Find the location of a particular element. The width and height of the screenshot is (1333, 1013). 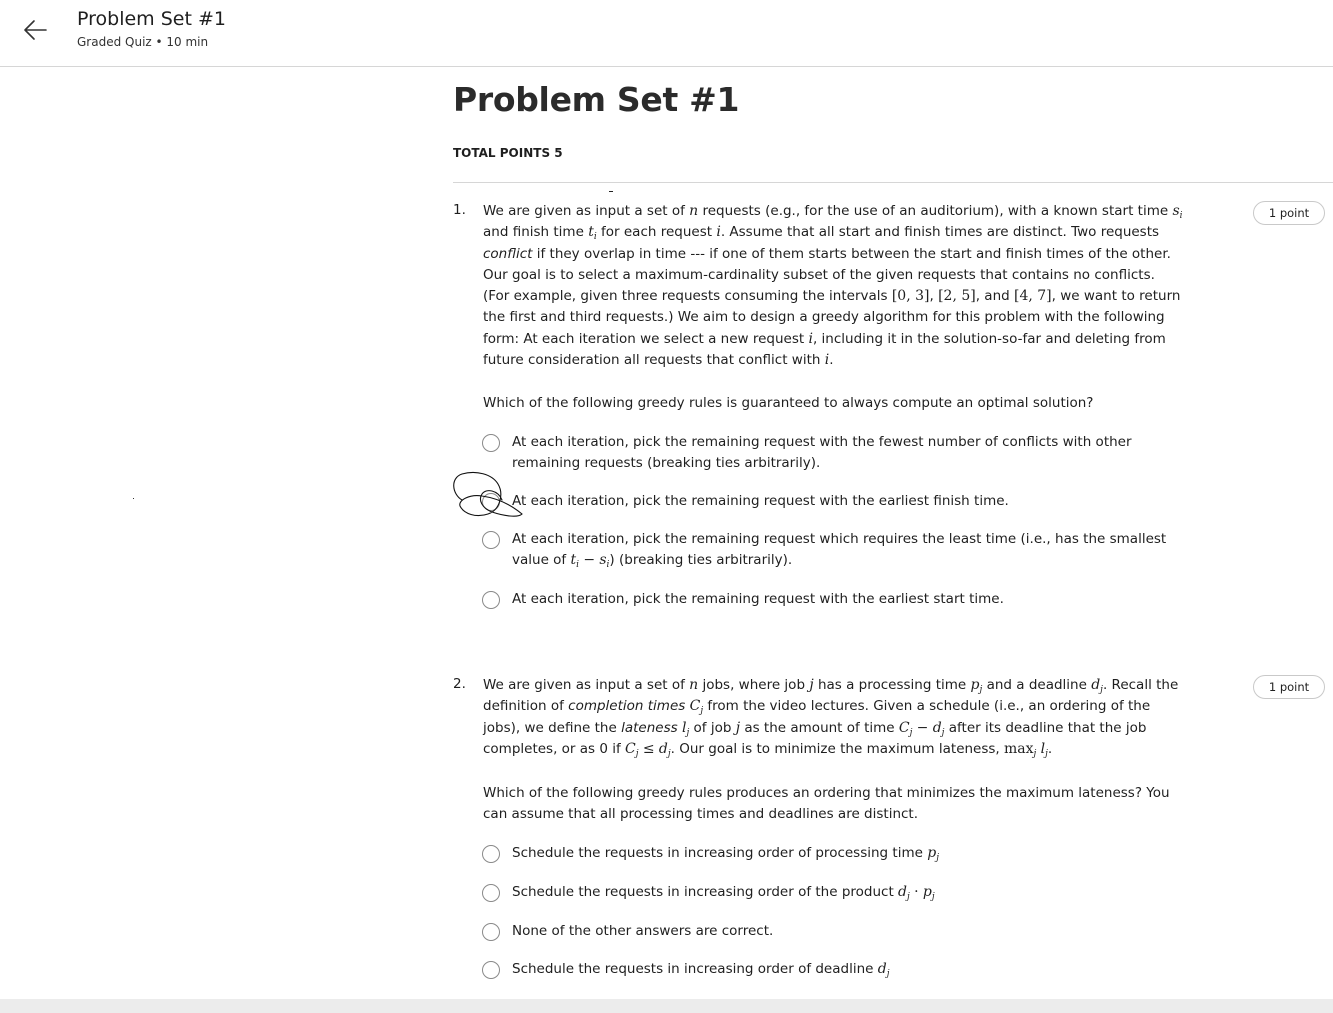

divider is located at coordinates (893, 182).